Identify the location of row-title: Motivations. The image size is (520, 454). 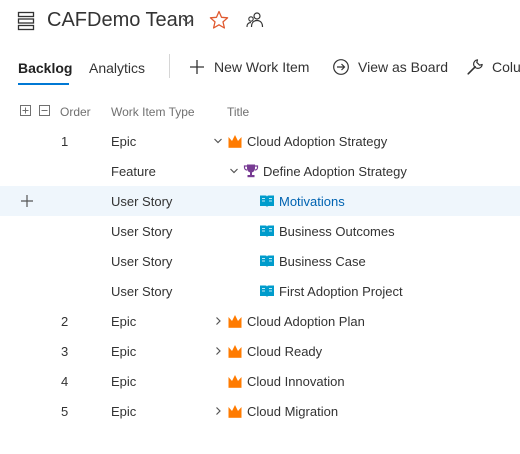
(312, 201).